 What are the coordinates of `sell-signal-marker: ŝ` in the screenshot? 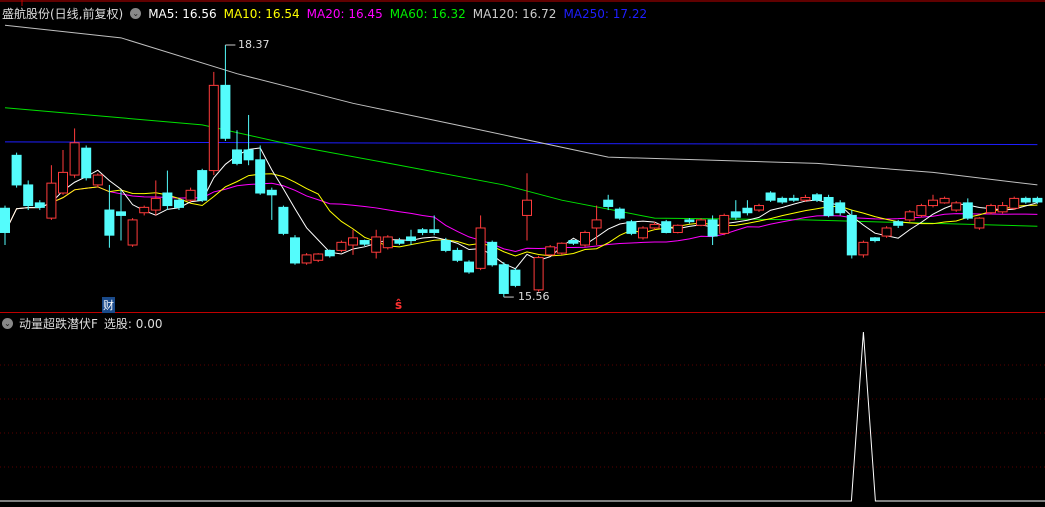 It's located at (398, 305).